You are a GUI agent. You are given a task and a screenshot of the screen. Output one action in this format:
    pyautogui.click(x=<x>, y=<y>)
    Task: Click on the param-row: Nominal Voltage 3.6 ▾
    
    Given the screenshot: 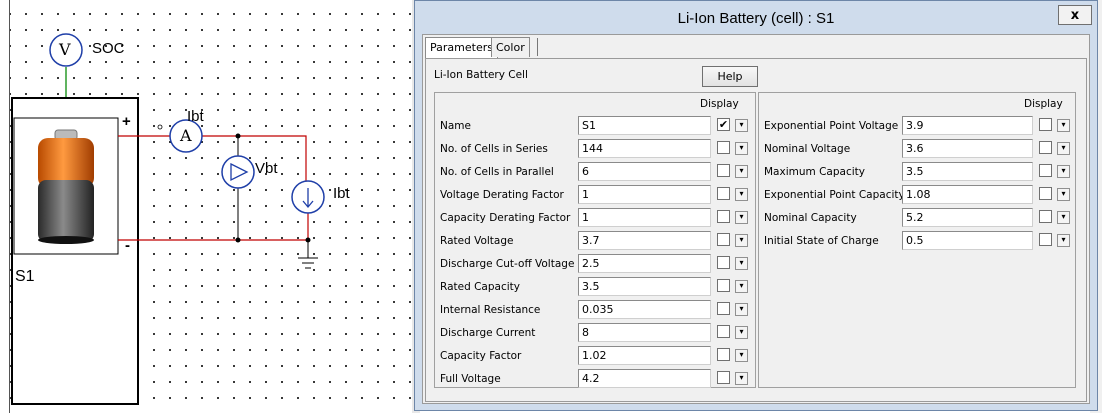 What is the action you would take?
    pyautogui.click(x=917, y=149)
    